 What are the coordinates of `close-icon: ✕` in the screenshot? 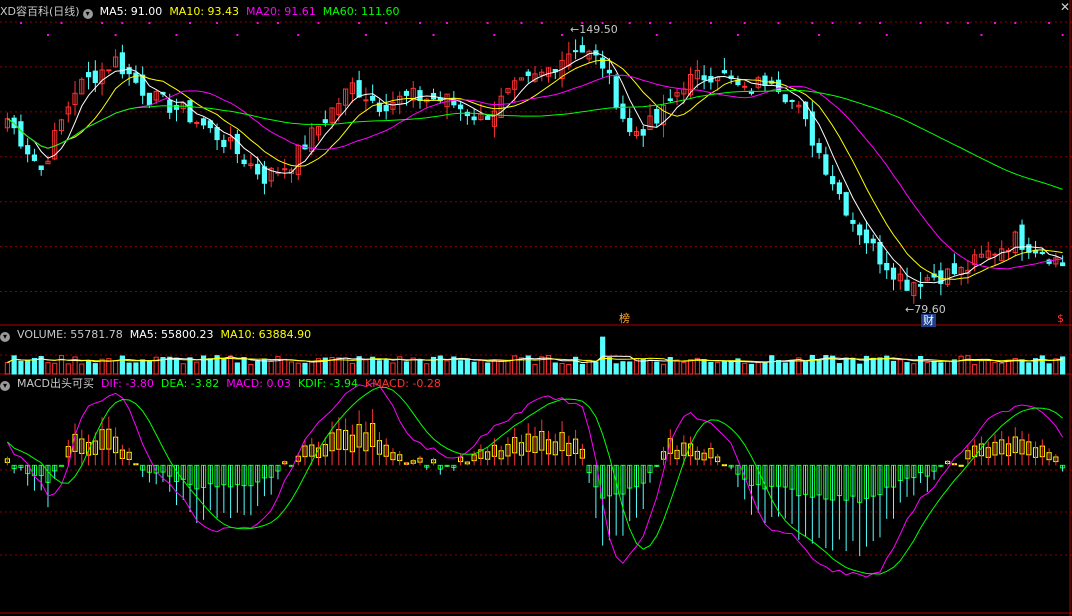 It's located at (1065, 7).